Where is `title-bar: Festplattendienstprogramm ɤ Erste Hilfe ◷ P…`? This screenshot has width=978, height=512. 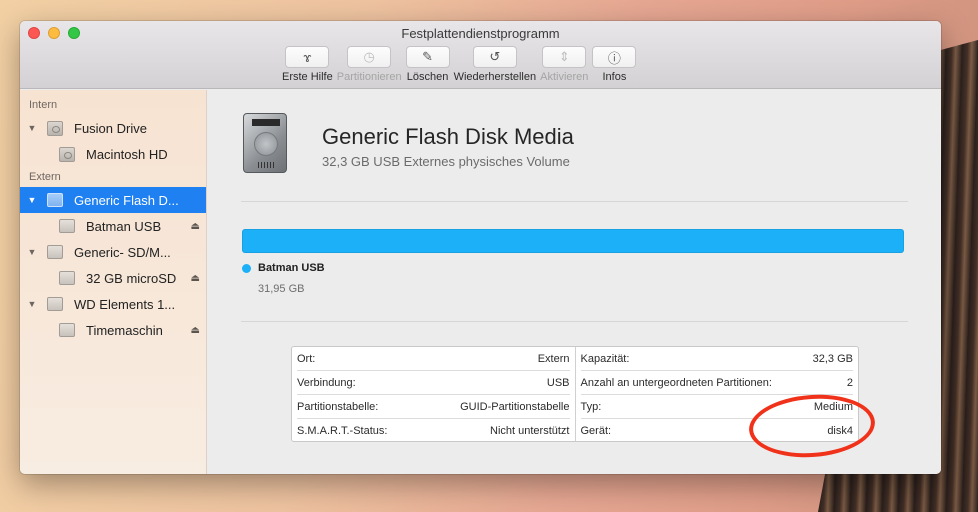
title-bar: Festplattendienstprogramm ɤ Erste Hilfe ◷ P… is located at coordinates (480, 55).